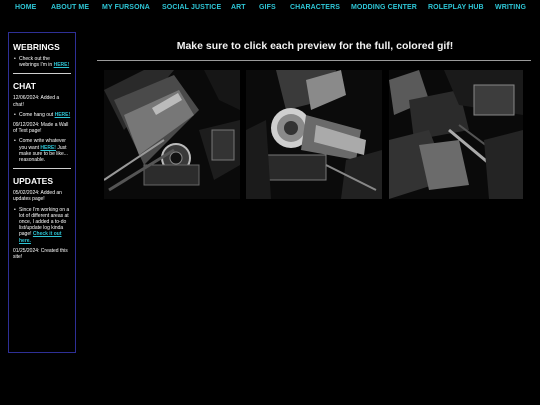  What do you see at coordinates (314, 60) in the screenshot?
I see `title-divider` at bounding box center [314, 60].